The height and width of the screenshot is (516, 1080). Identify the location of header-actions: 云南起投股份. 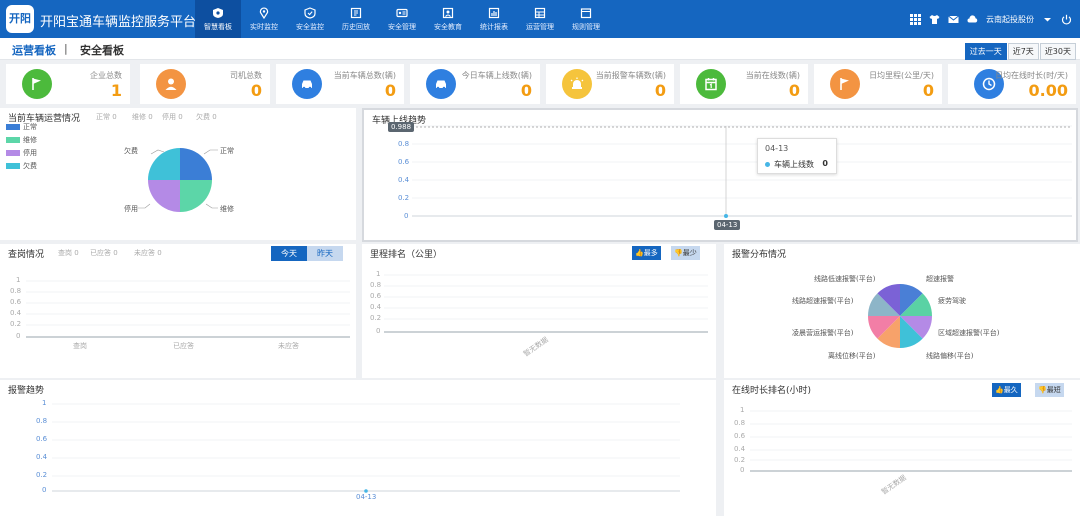
(991, 19).